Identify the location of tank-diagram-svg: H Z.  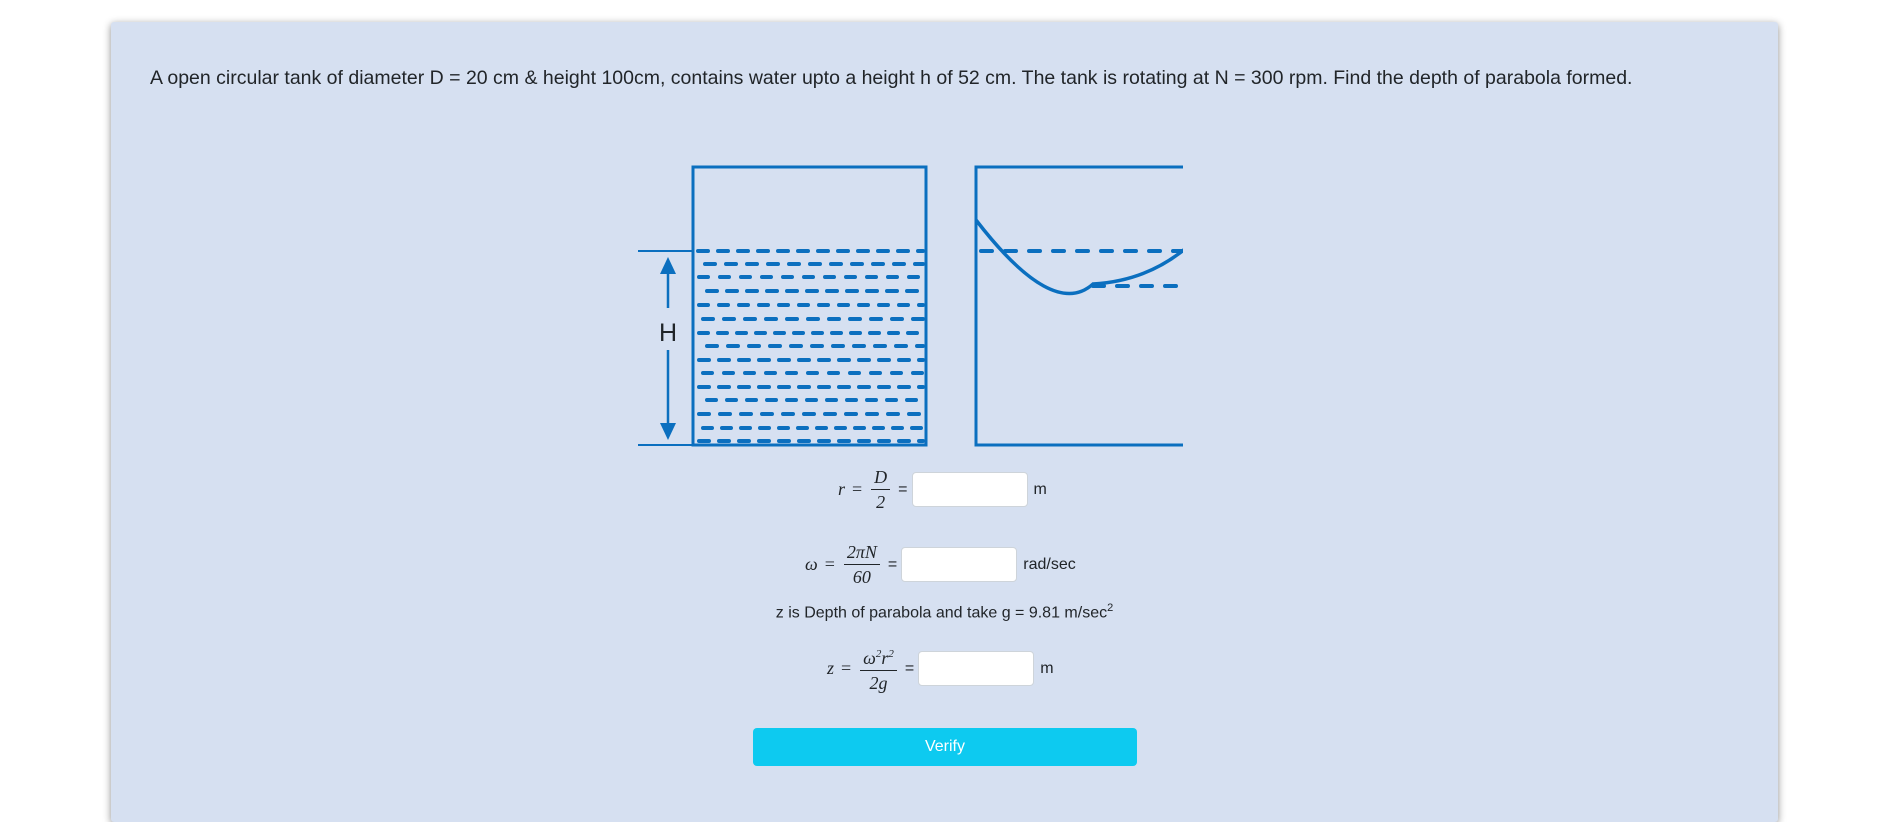
(959, 306).